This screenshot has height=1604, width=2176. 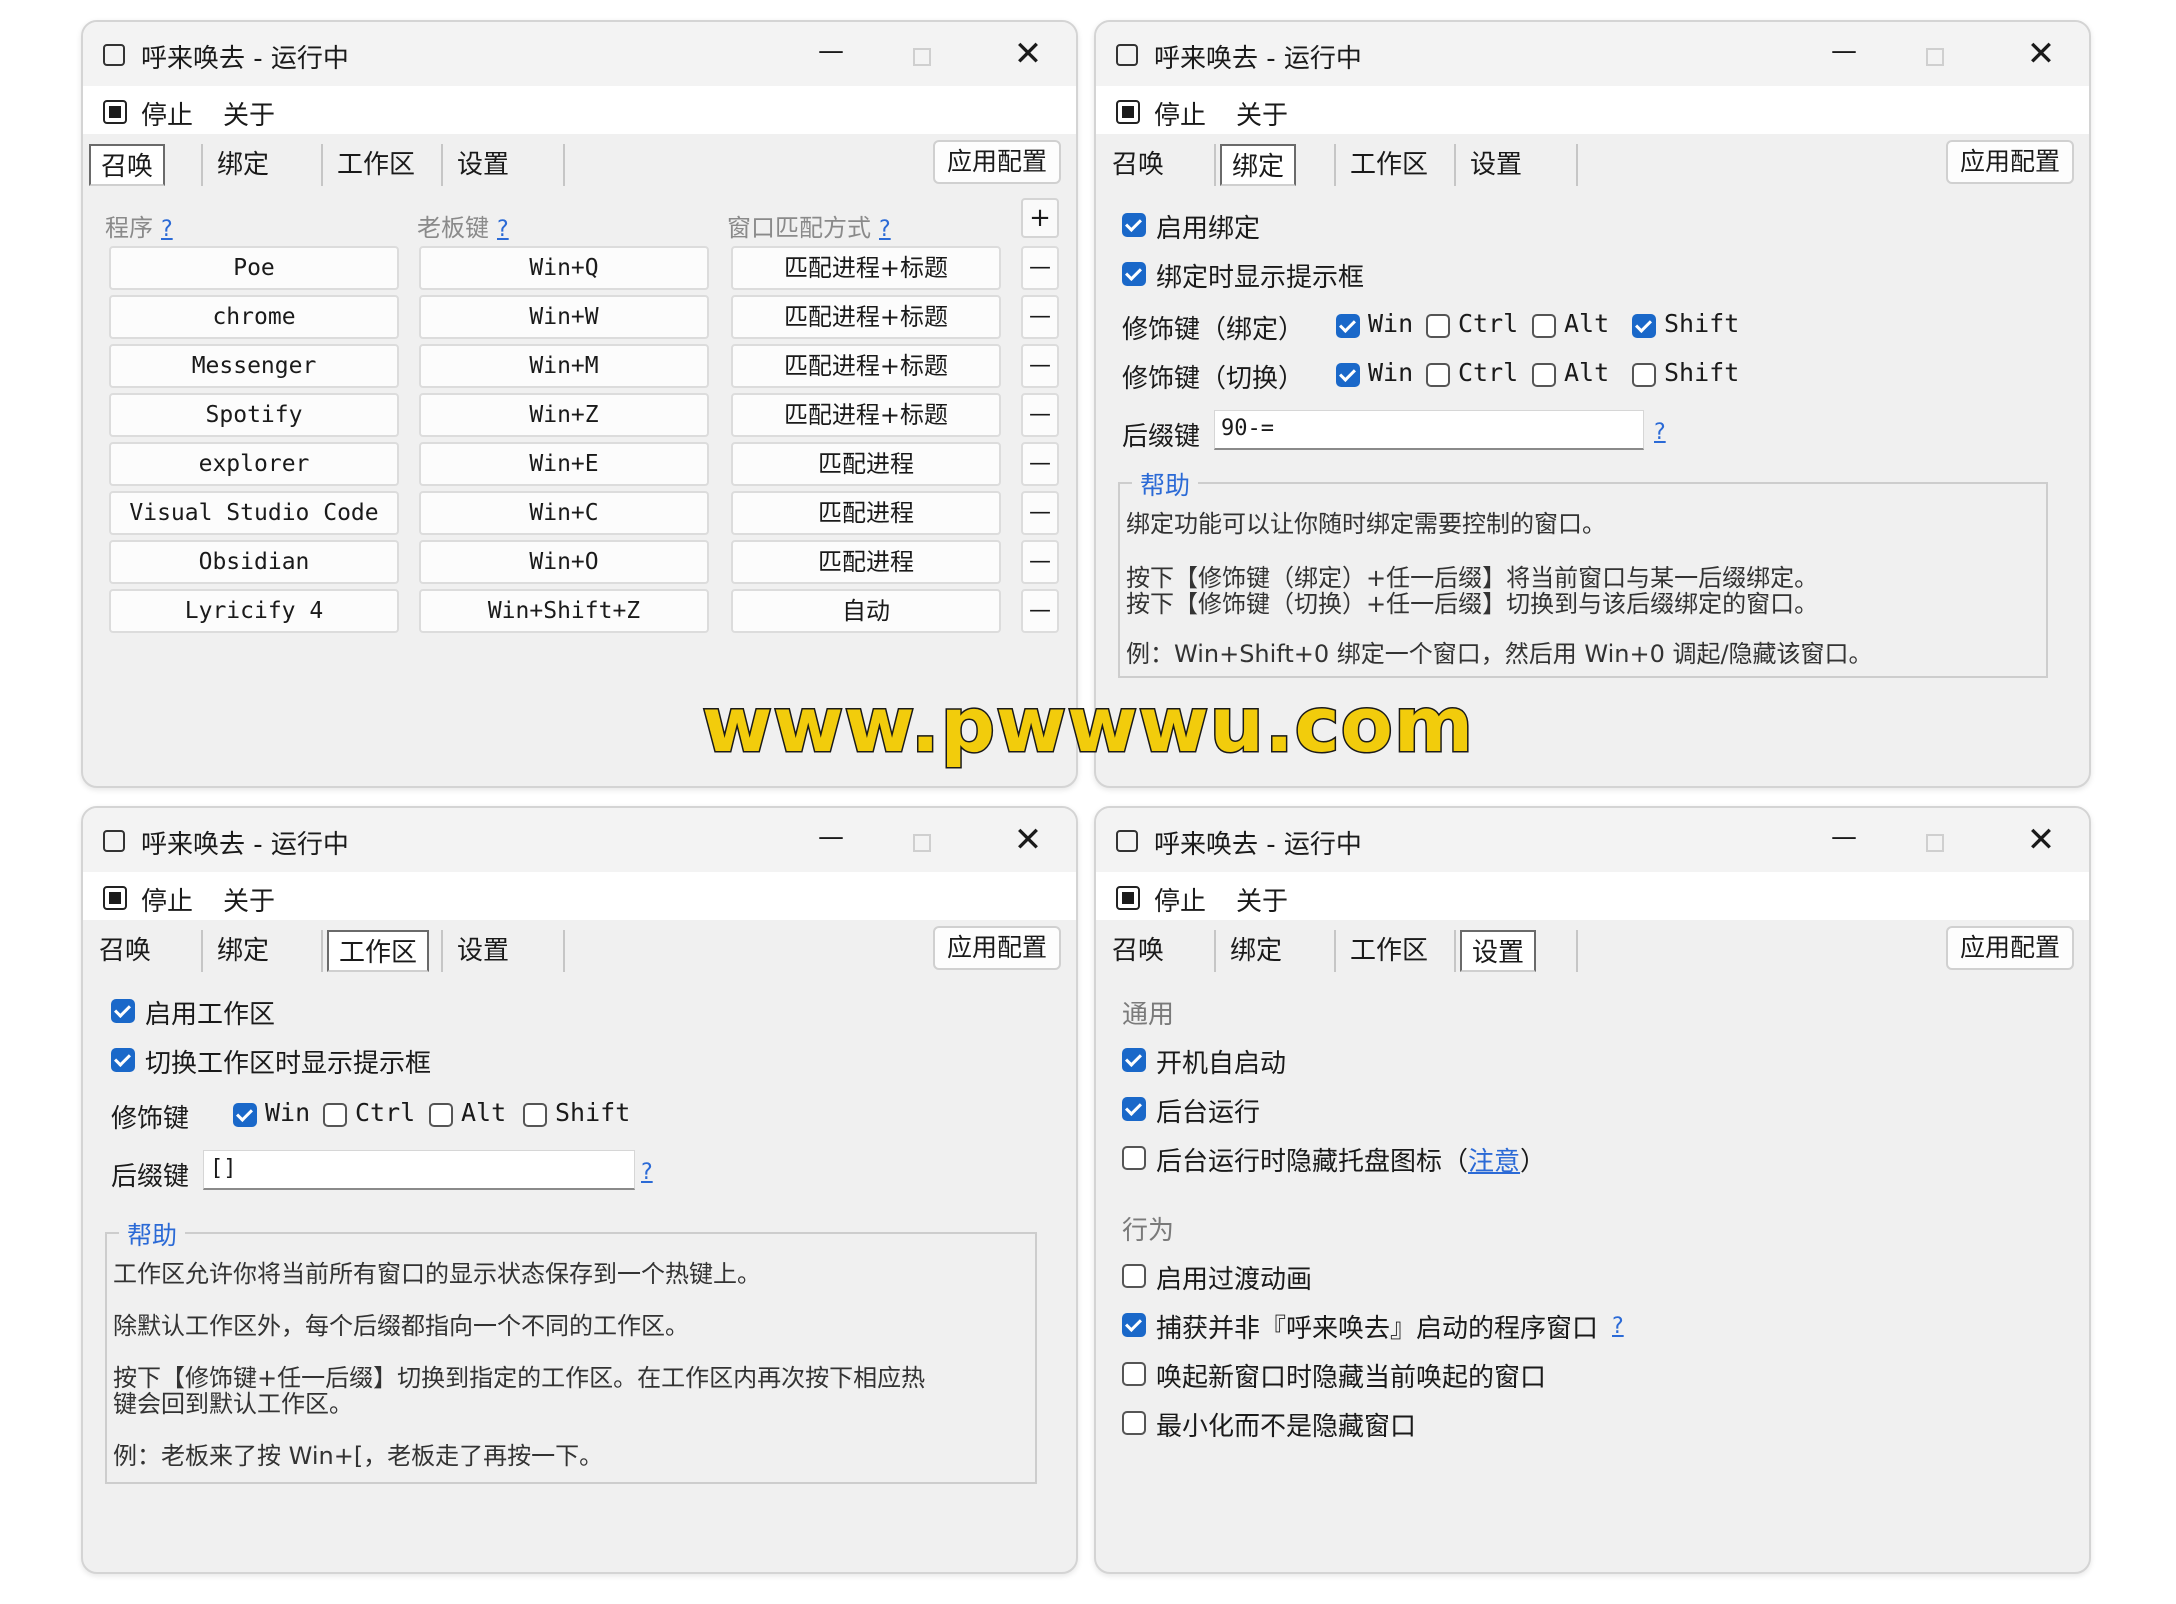 I want to click on ws-mod-ctrl-checkbox, so click(x=335, y=1115).